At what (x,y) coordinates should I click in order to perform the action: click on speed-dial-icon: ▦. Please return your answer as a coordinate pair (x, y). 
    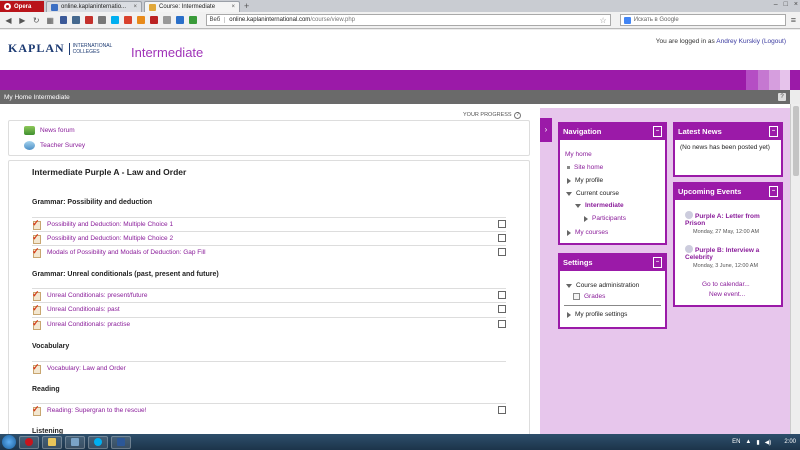
    Looking at the image, I should click on (50, 20).